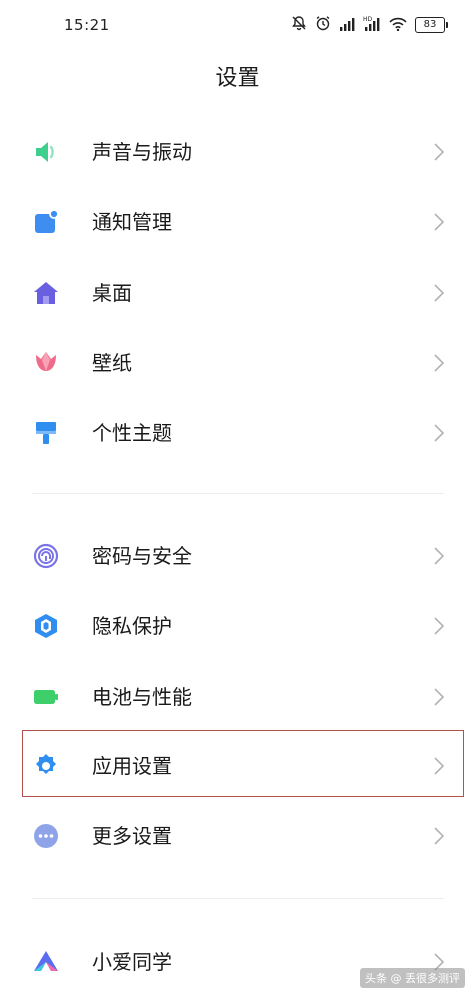 The height and width of the screenshot is (998, 475). I want to click on home-icon, so click(46, 293).